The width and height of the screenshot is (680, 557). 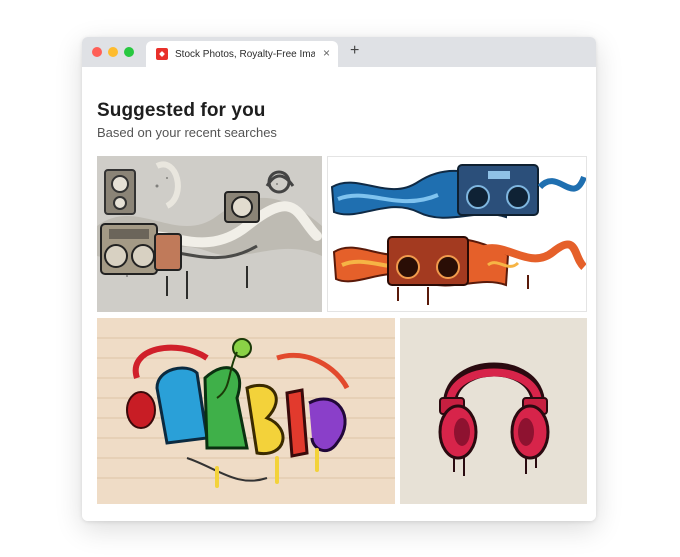 I want to click on image-tile-music-graffiti, so click(x=246, y=411).